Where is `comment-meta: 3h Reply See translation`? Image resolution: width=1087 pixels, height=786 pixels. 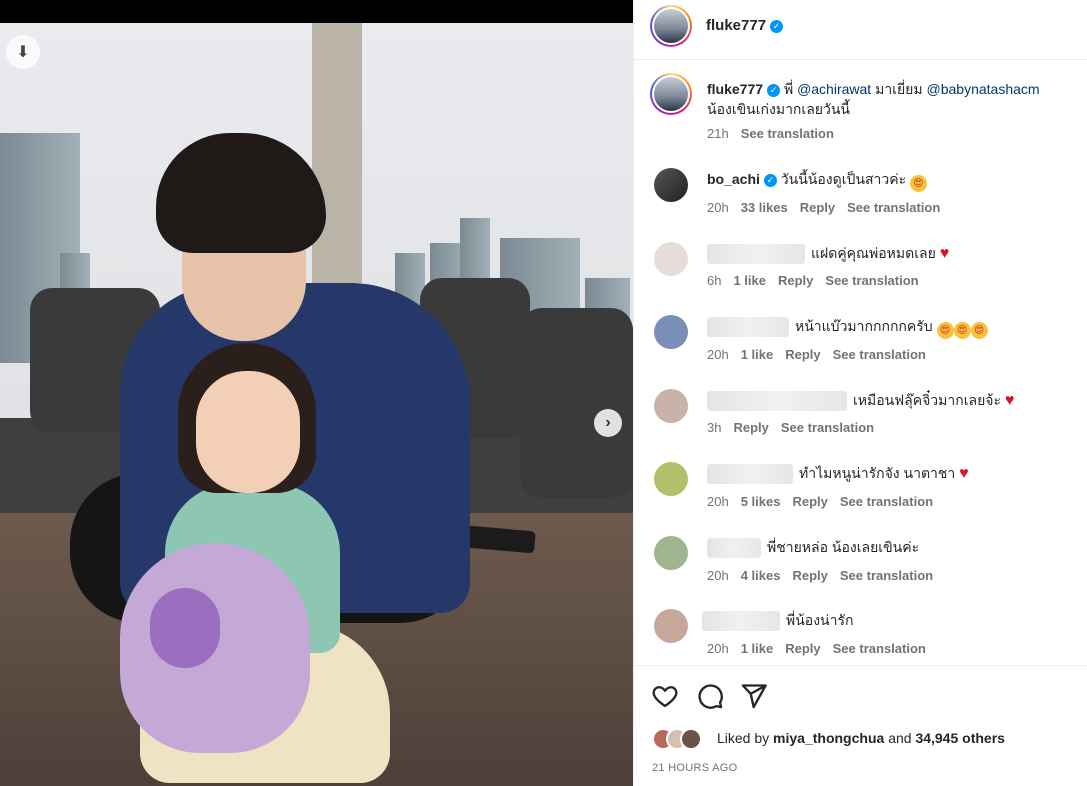 comment-meta: 3h Reply See translation is located at coordinates (791, 427).